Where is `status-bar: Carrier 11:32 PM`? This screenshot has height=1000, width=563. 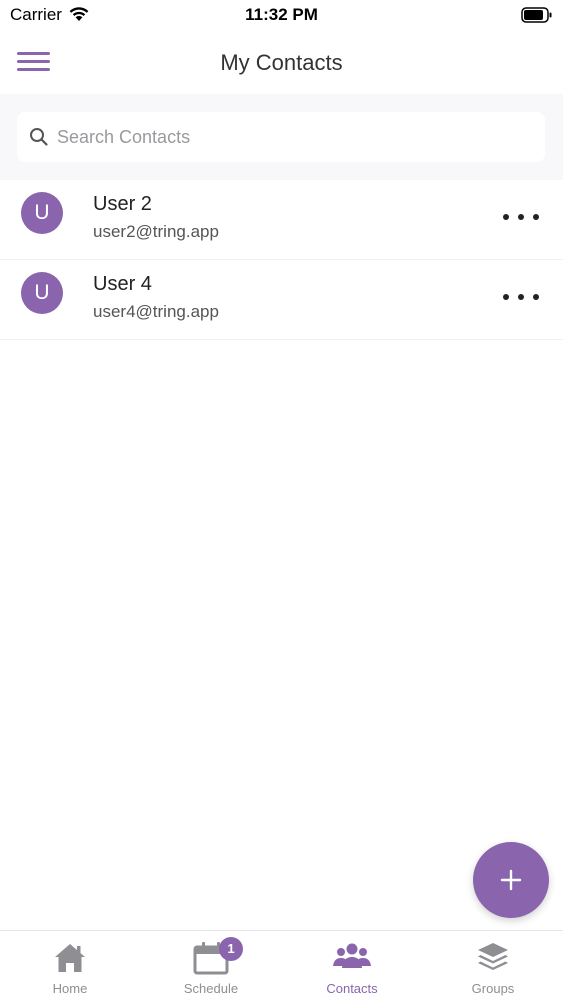
status-bar: Carrier 11:32 PM is located at coordinates (281, 15).